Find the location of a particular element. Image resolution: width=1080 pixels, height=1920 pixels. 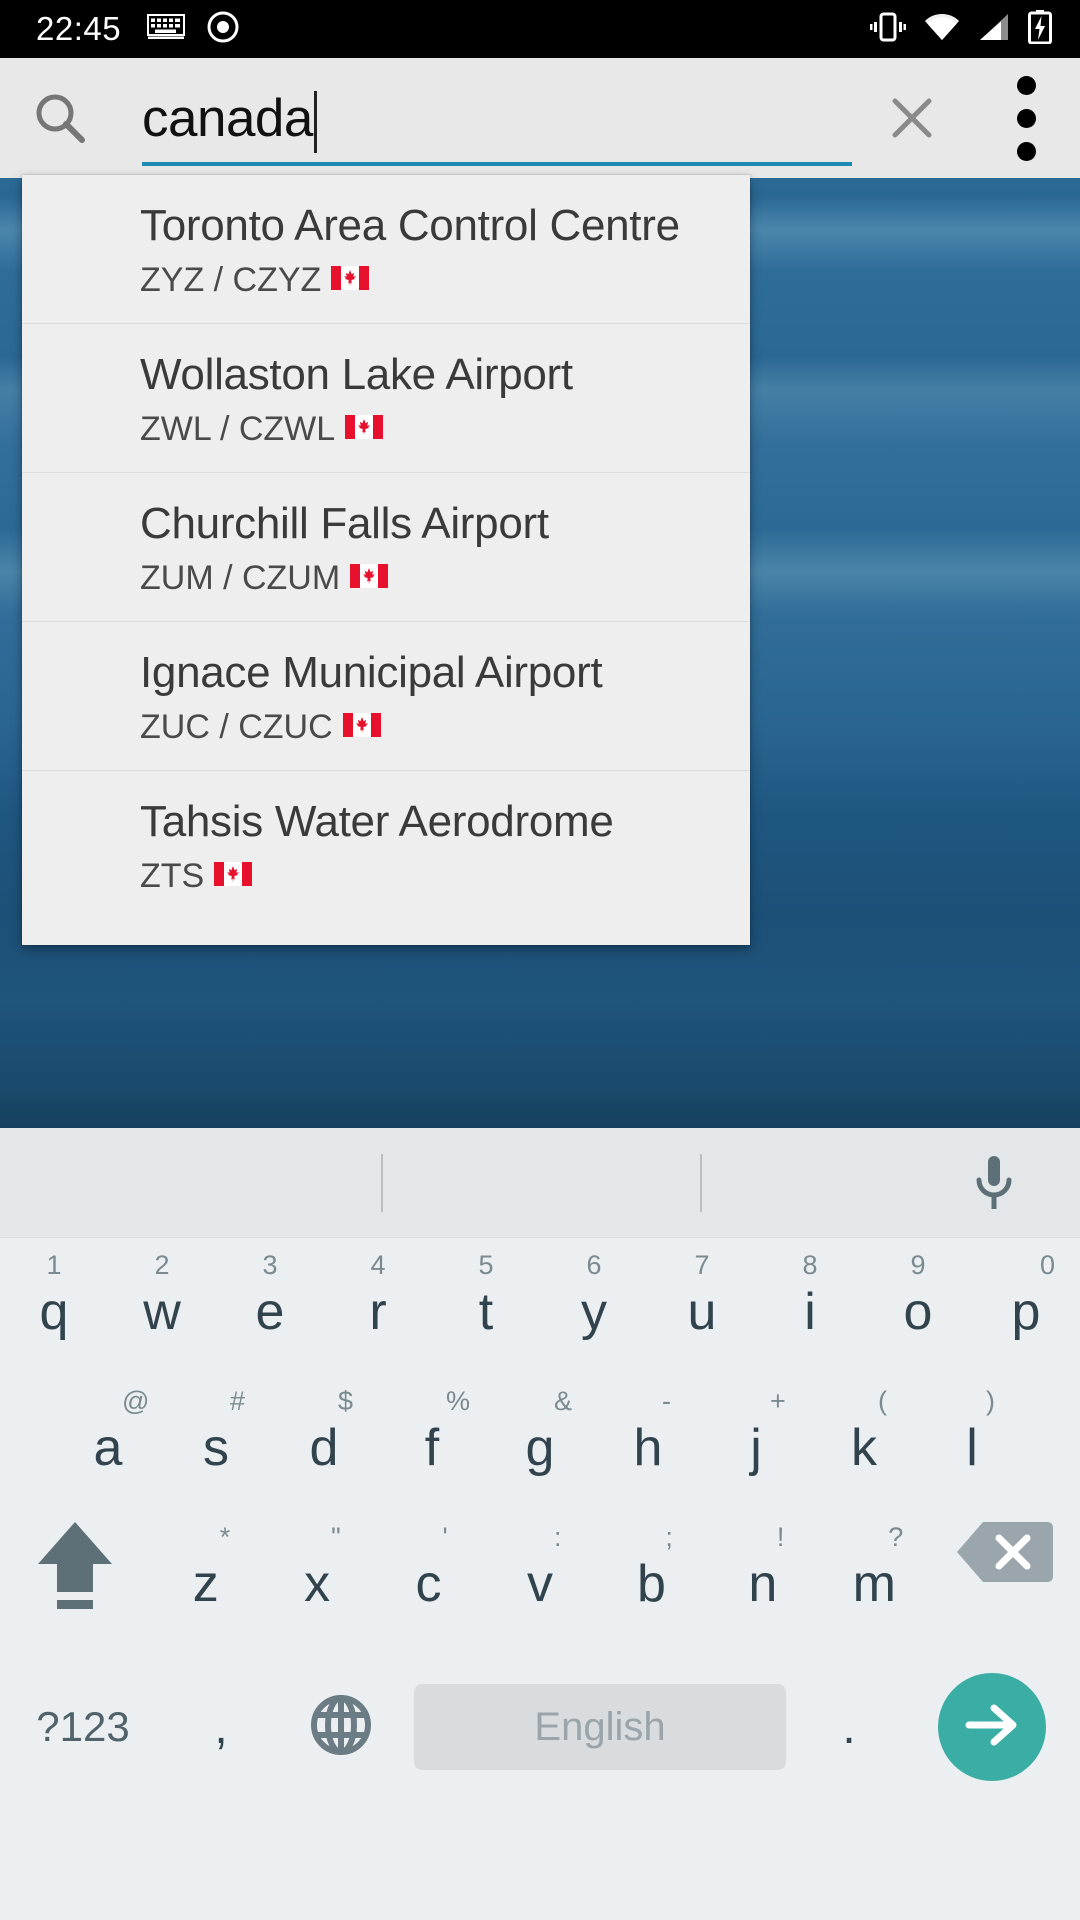

key-v: :v is located at coordinates (539, 1584).